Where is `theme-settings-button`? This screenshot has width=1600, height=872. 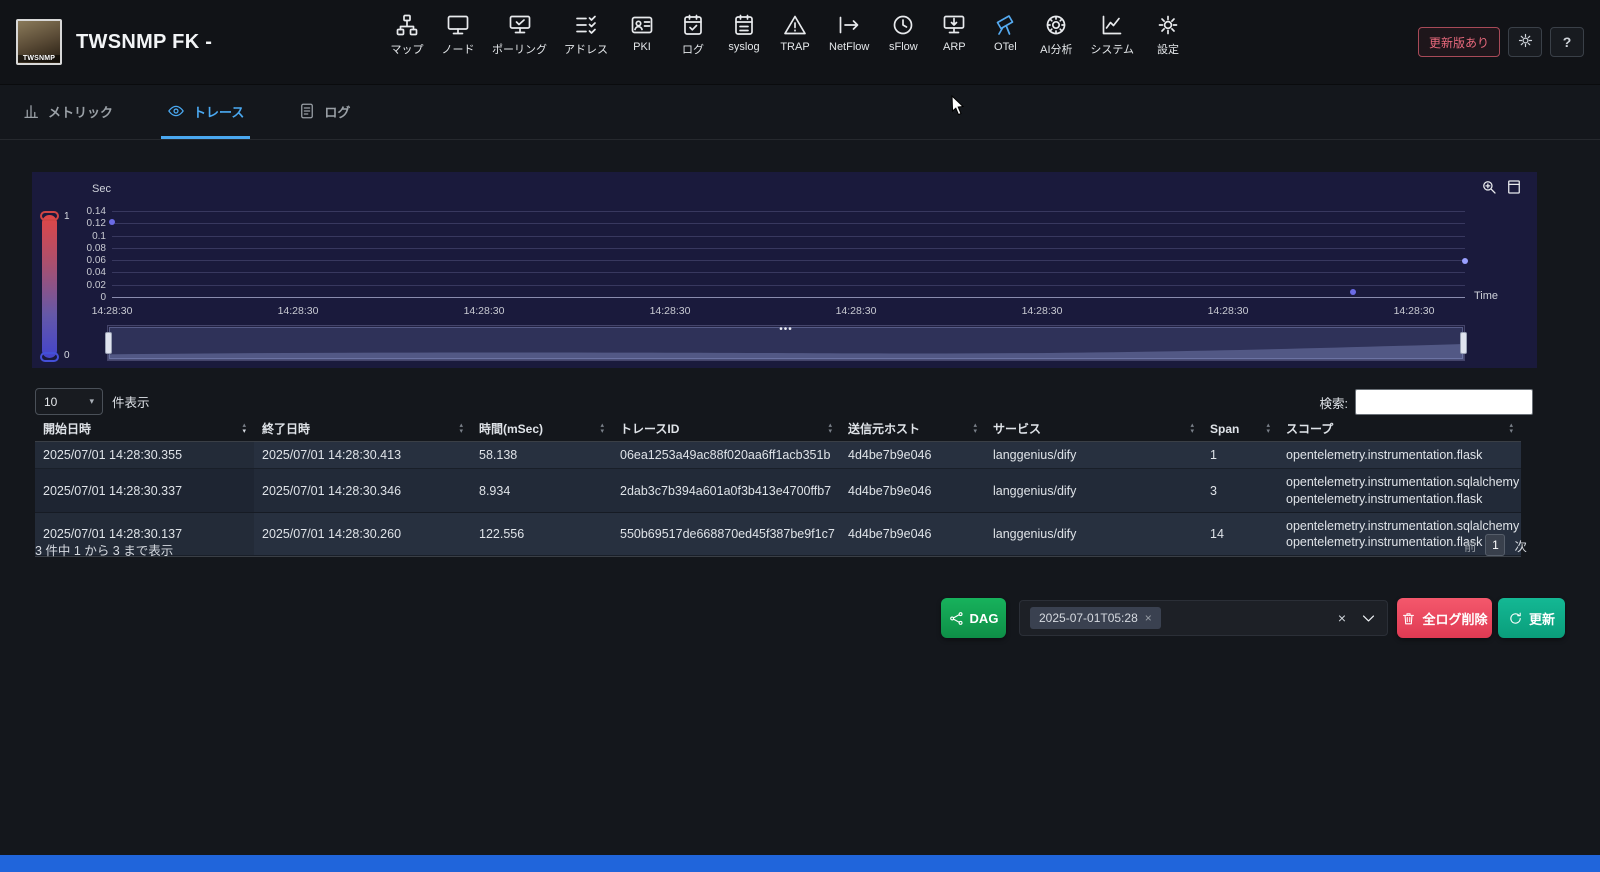 theme-settings-button is located at coordinates (1525, 42).